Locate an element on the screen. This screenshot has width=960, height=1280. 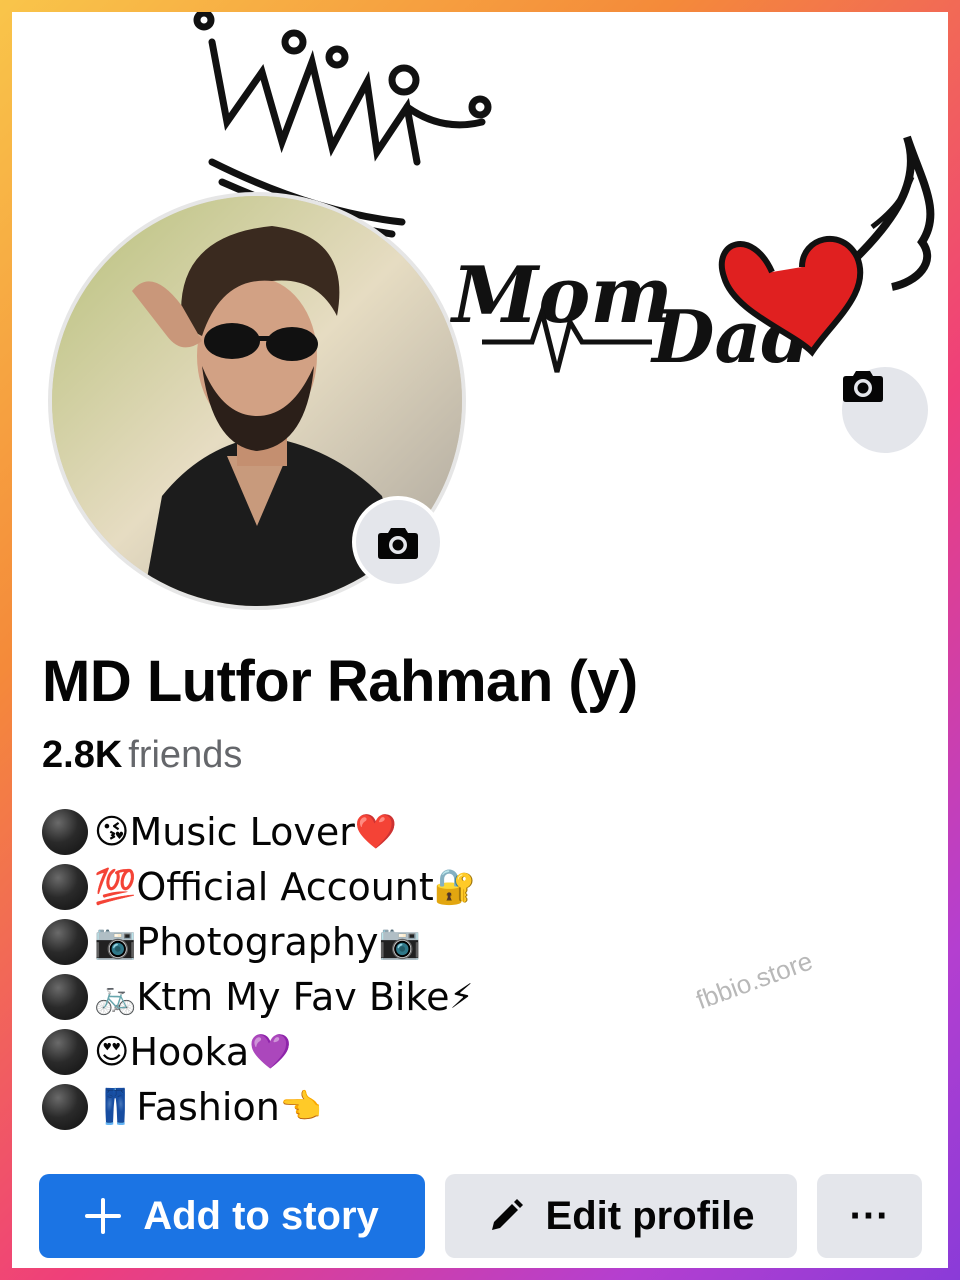
bio-trailing-emoji: 👈 is located at coordinates (301, 1106).